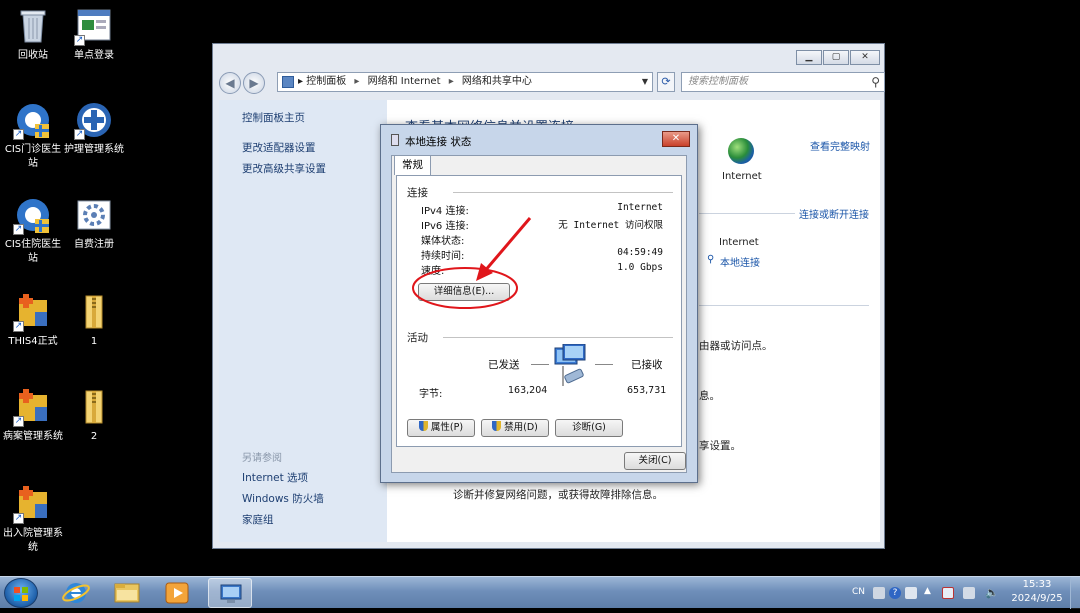 The width and height of the screenshot is (1080, 613). Describe the element at coordinates (254, 83) in the screenshot. I see `forward-button: ▶` at that location.